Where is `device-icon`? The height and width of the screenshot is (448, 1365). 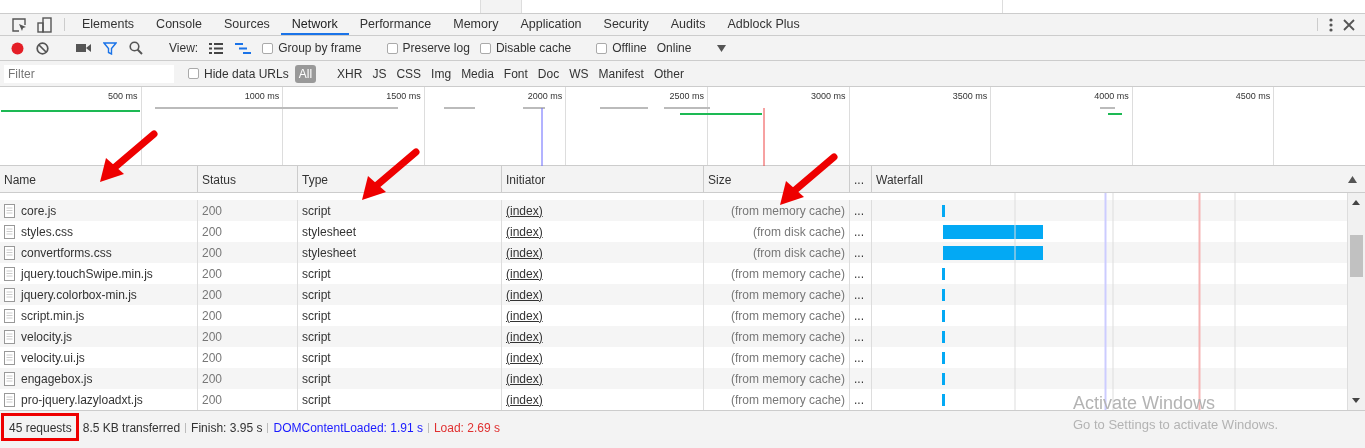
device-icon is located at coordinates (45, 24).